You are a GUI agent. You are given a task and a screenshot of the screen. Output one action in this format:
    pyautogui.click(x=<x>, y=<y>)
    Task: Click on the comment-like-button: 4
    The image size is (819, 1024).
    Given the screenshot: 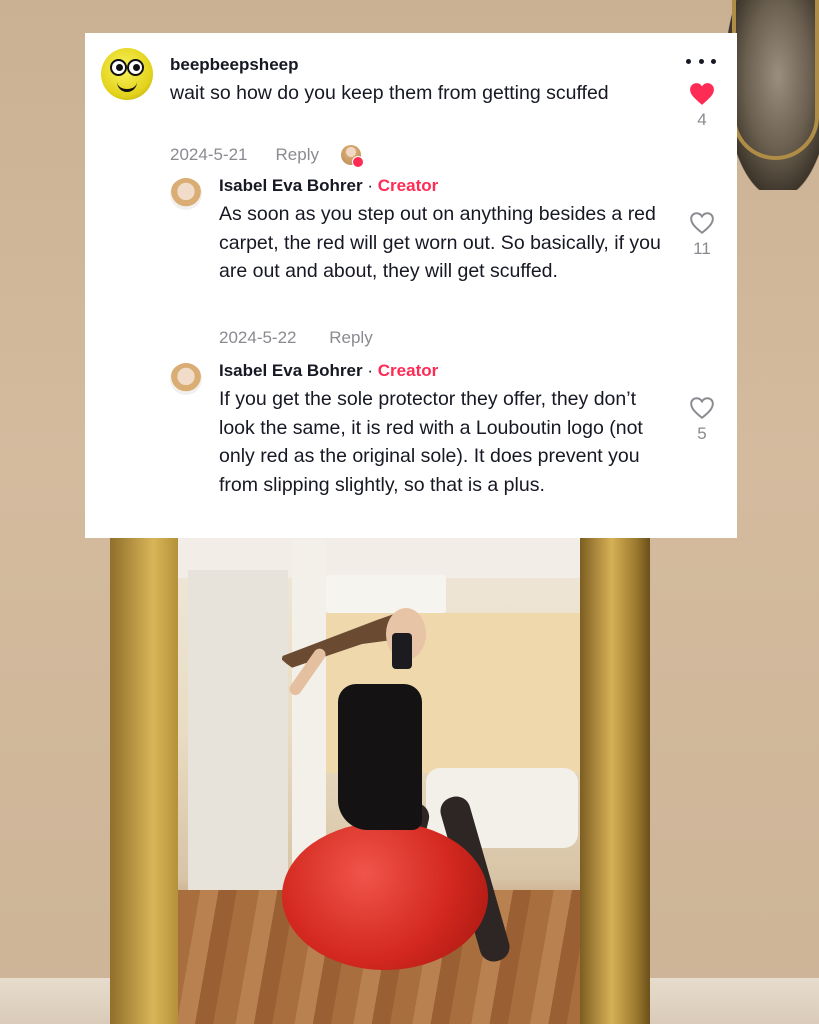 What is the action you would take?
    pyautogui.click(x=702, y=106)
    